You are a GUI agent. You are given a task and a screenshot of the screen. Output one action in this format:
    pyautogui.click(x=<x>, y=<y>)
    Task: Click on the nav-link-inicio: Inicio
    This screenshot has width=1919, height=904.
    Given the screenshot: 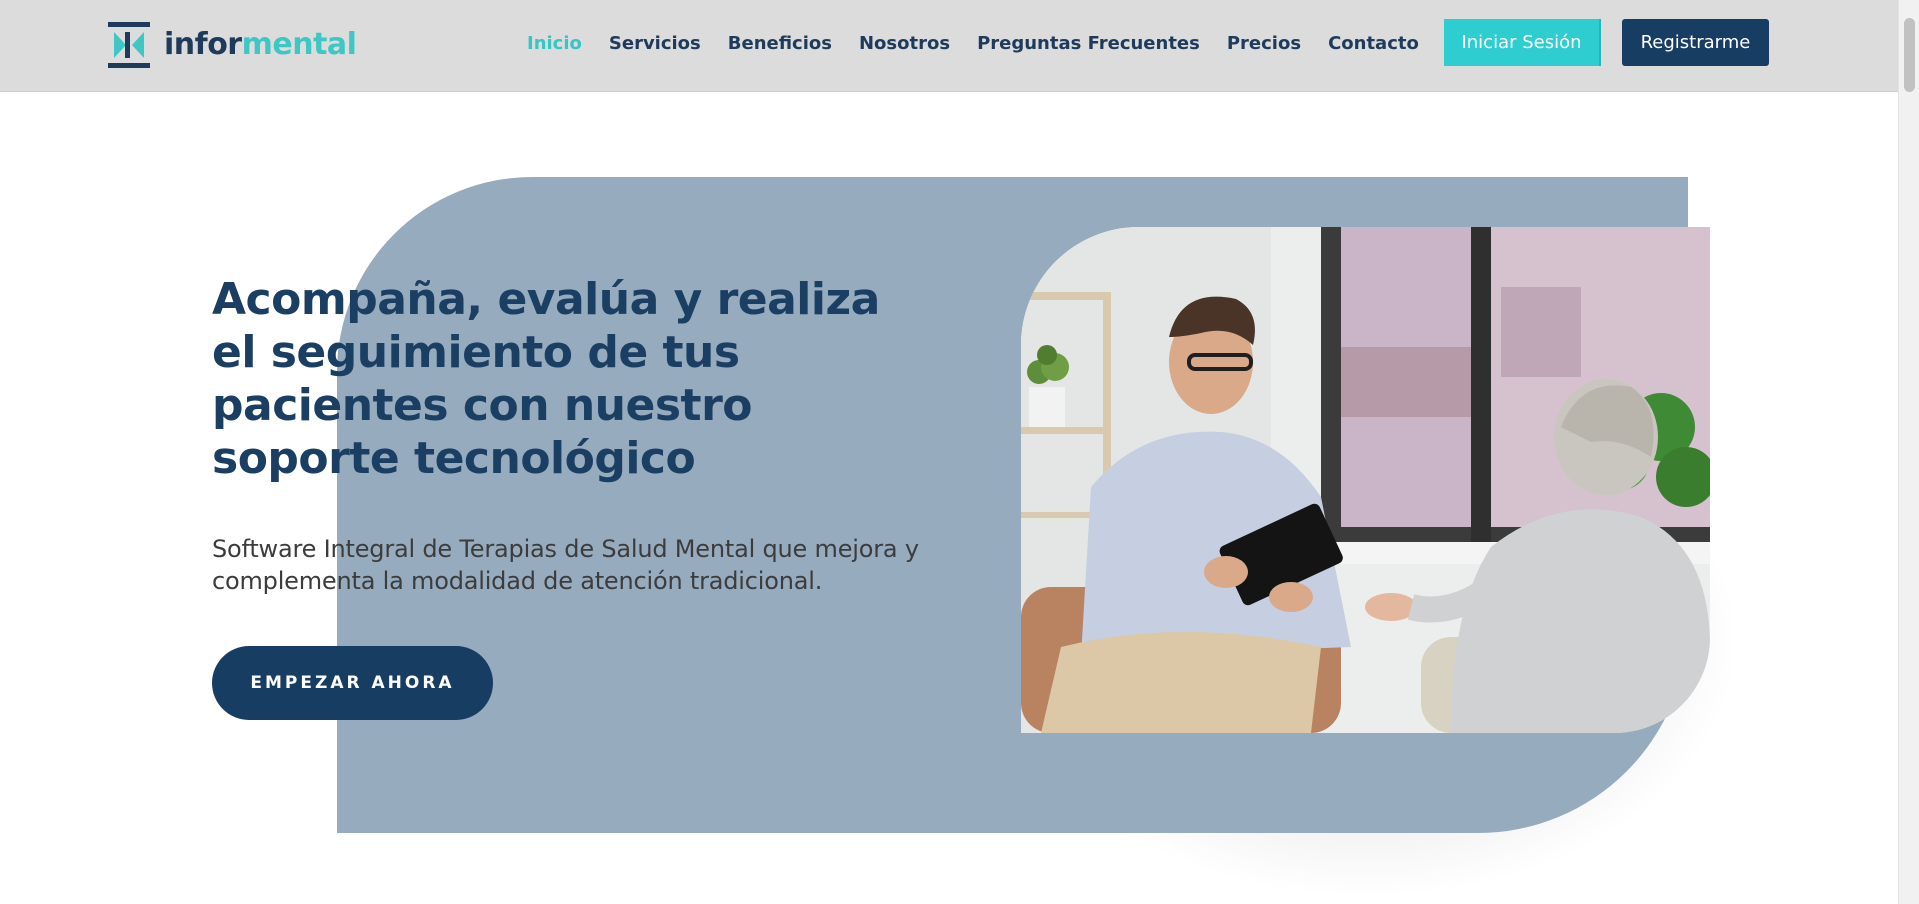 What is the action you would take?
    pyautogui.click(x=554, y=44)
    